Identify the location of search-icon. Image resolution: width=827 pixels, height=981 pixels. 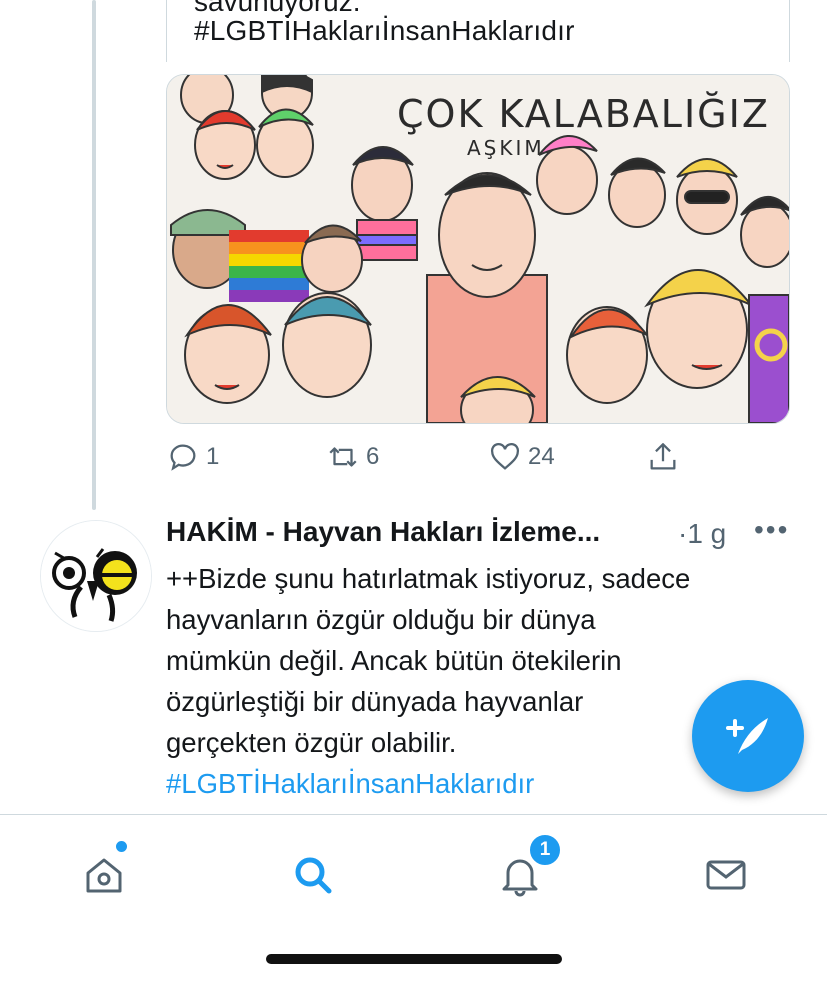
(313, 875).